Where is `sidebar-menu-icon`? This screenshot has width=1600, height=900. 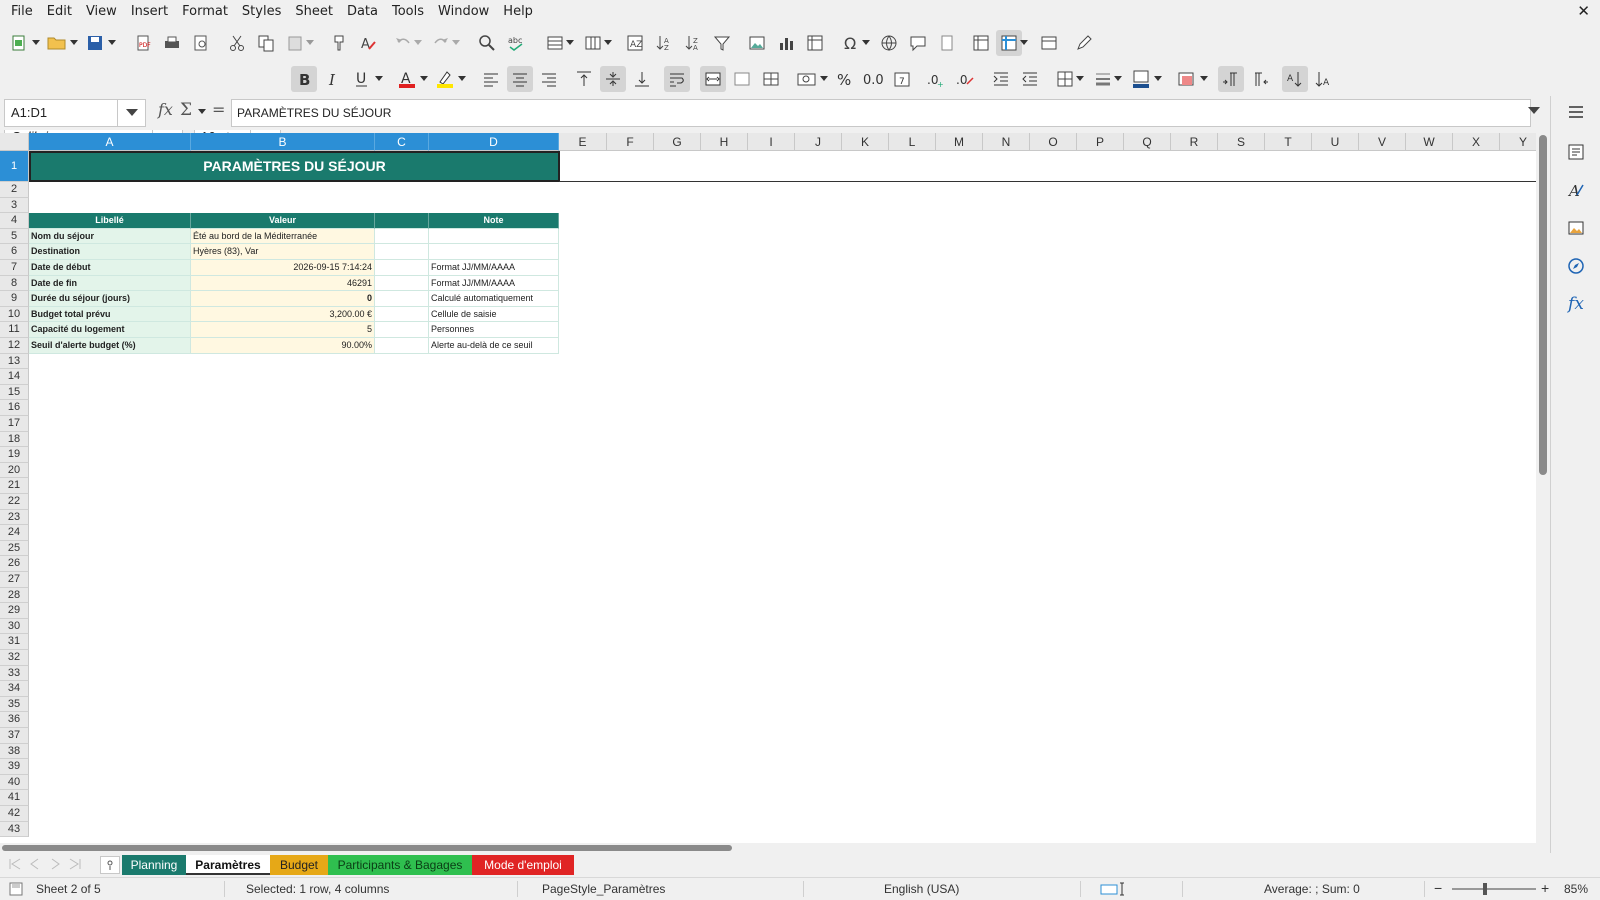 sidebar-menu-icon is located at coordinates (1576, 112).